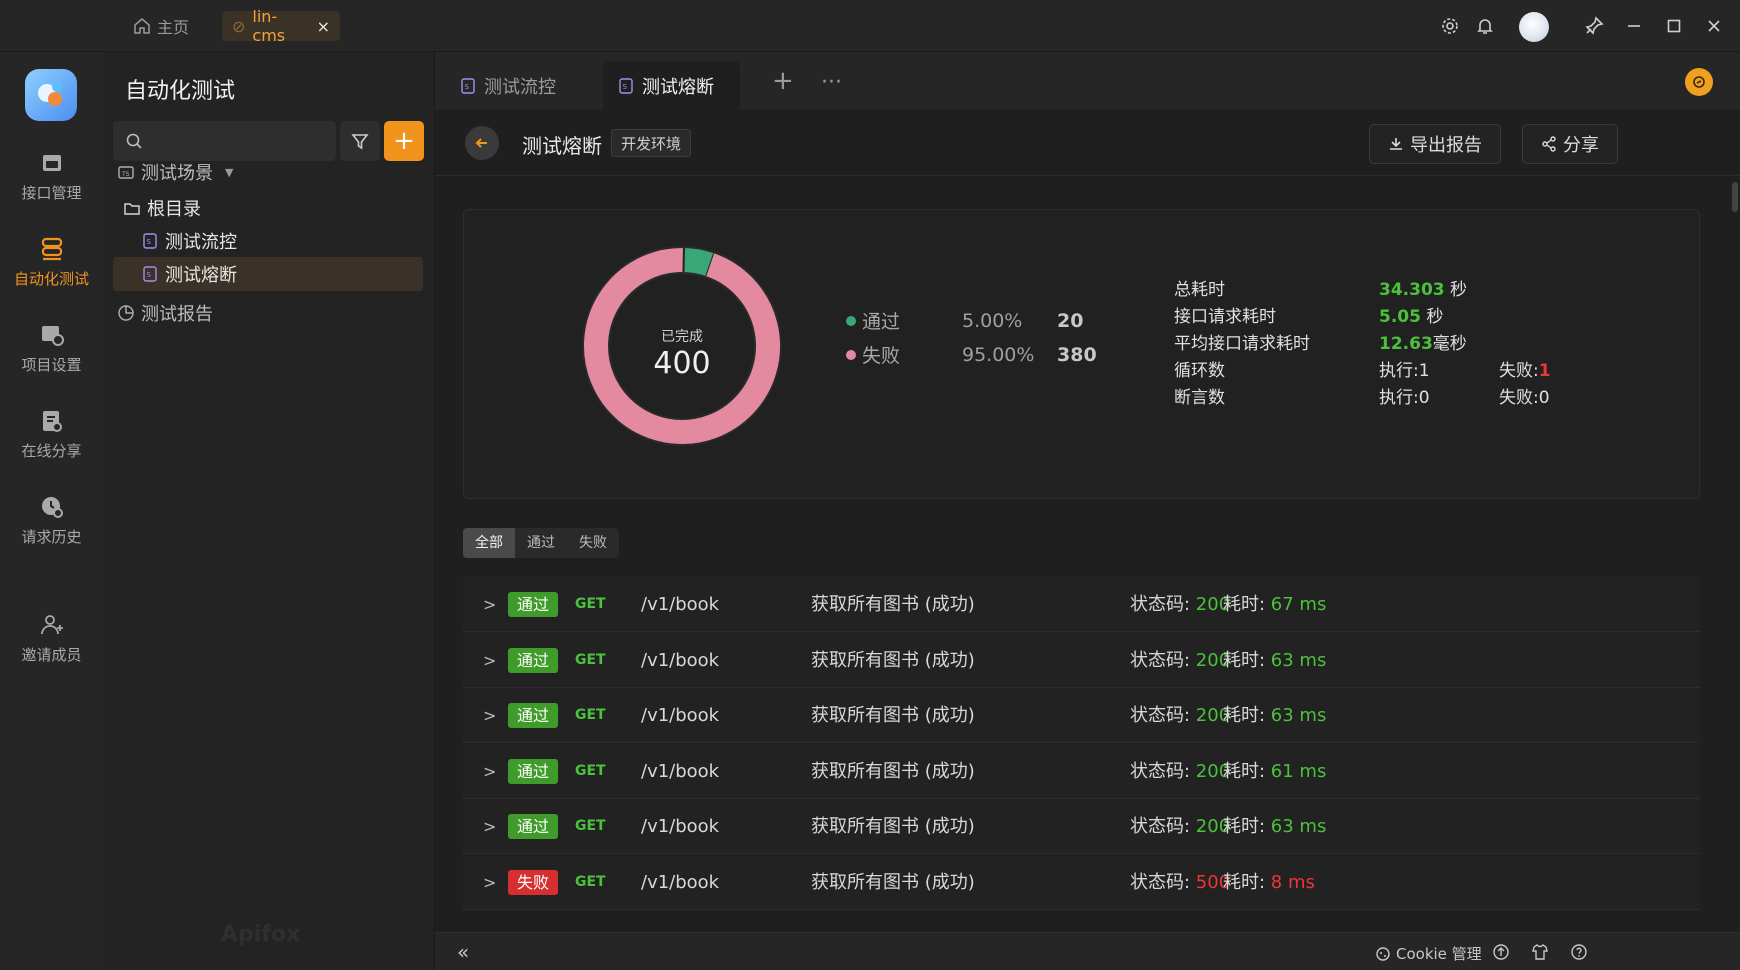 Image resolution: width=1740 pixels, height=970 pixels. What do you see at coordinates (189, 241) in the screenshot?
I see `tree-item-flow-control: S 测试流控` at bounding box center [189, 241].